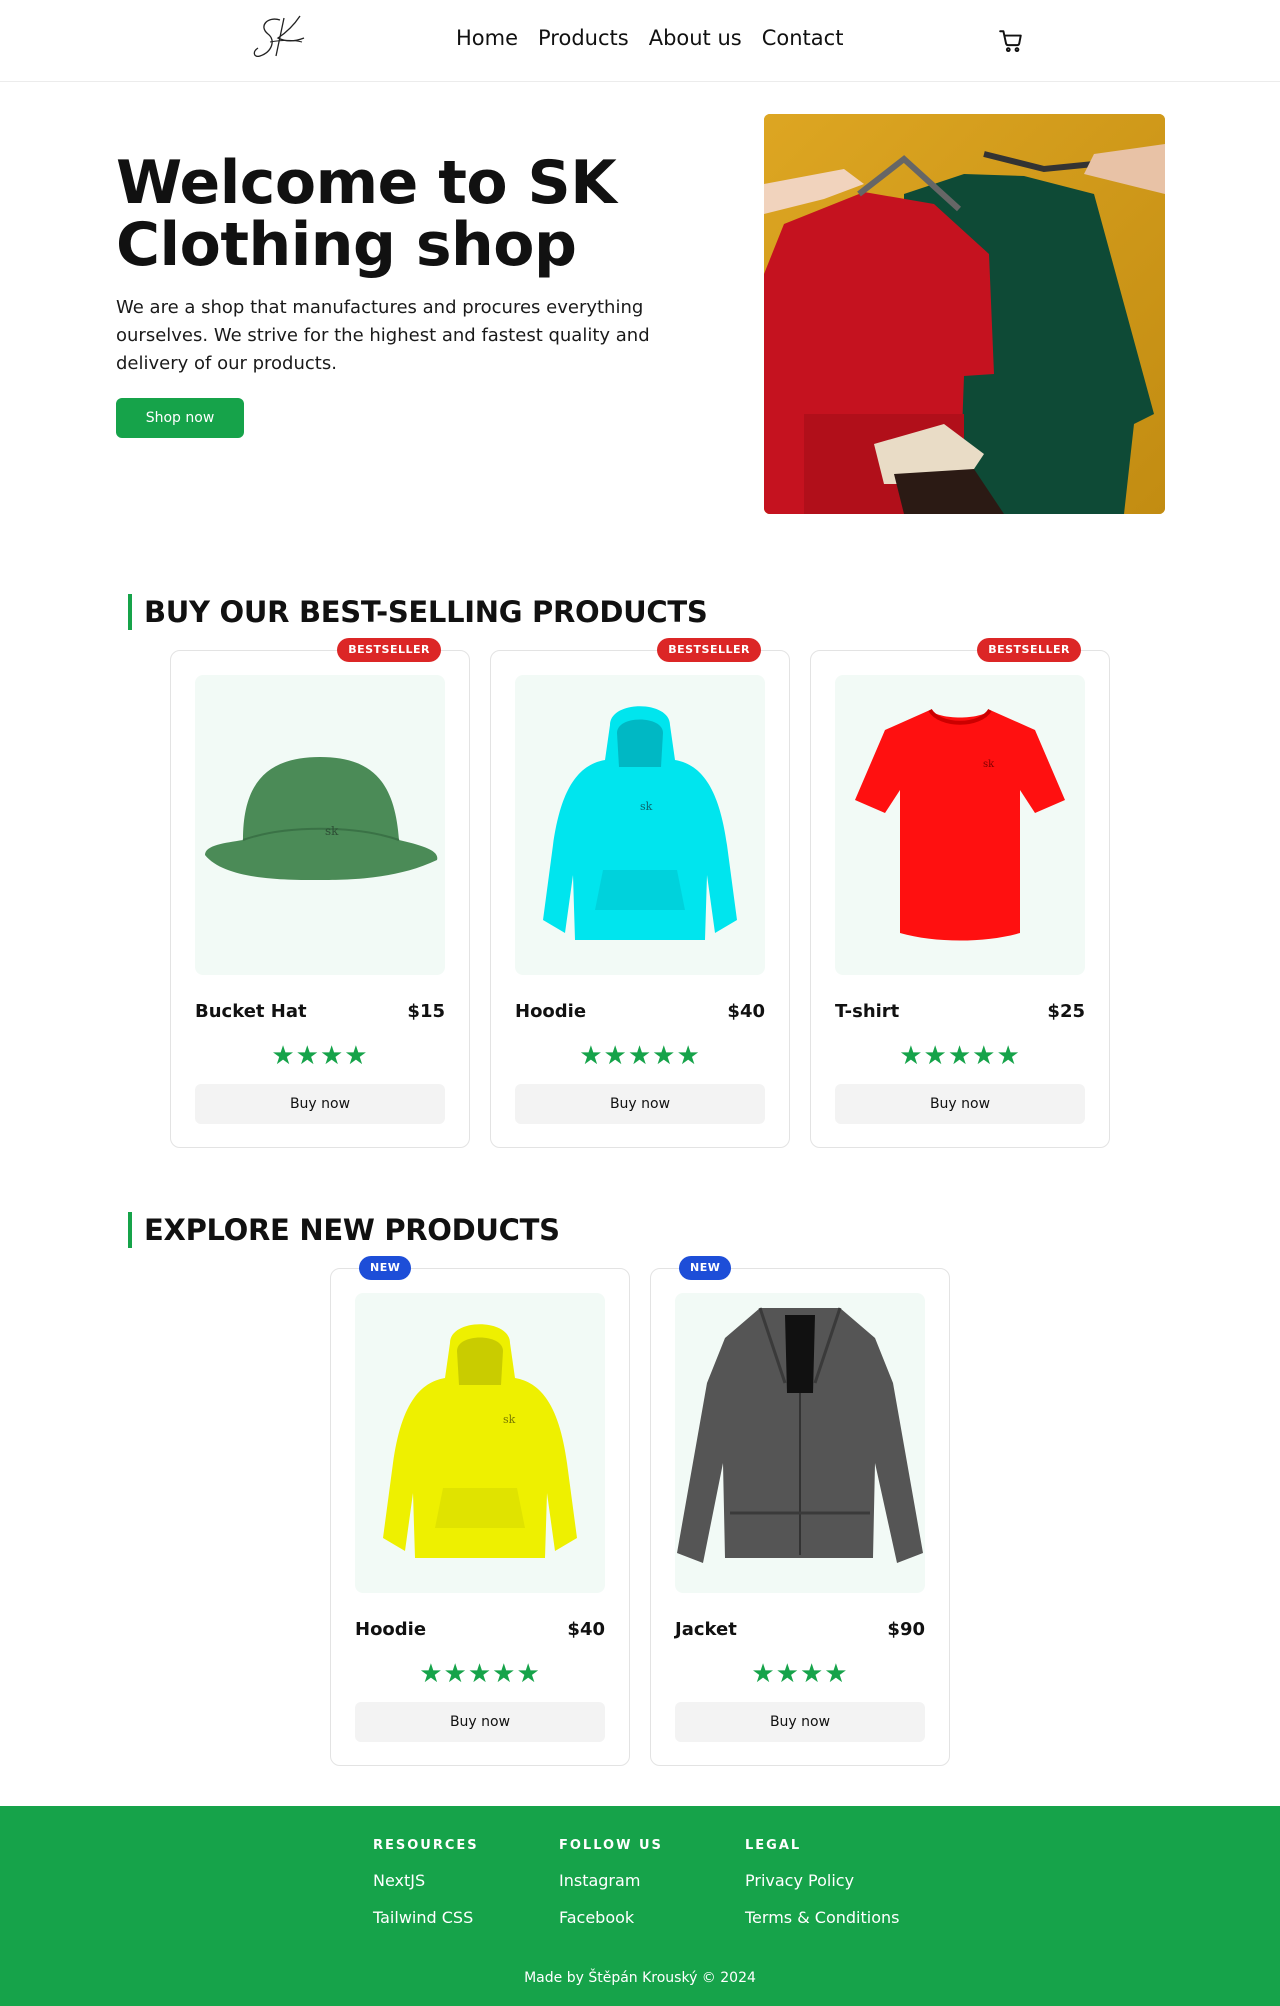  What do you see at coordinates (773, 1845) in the screenshot?
I see `footer-column-title: LEGAL` at bounding box center [773, 1845].